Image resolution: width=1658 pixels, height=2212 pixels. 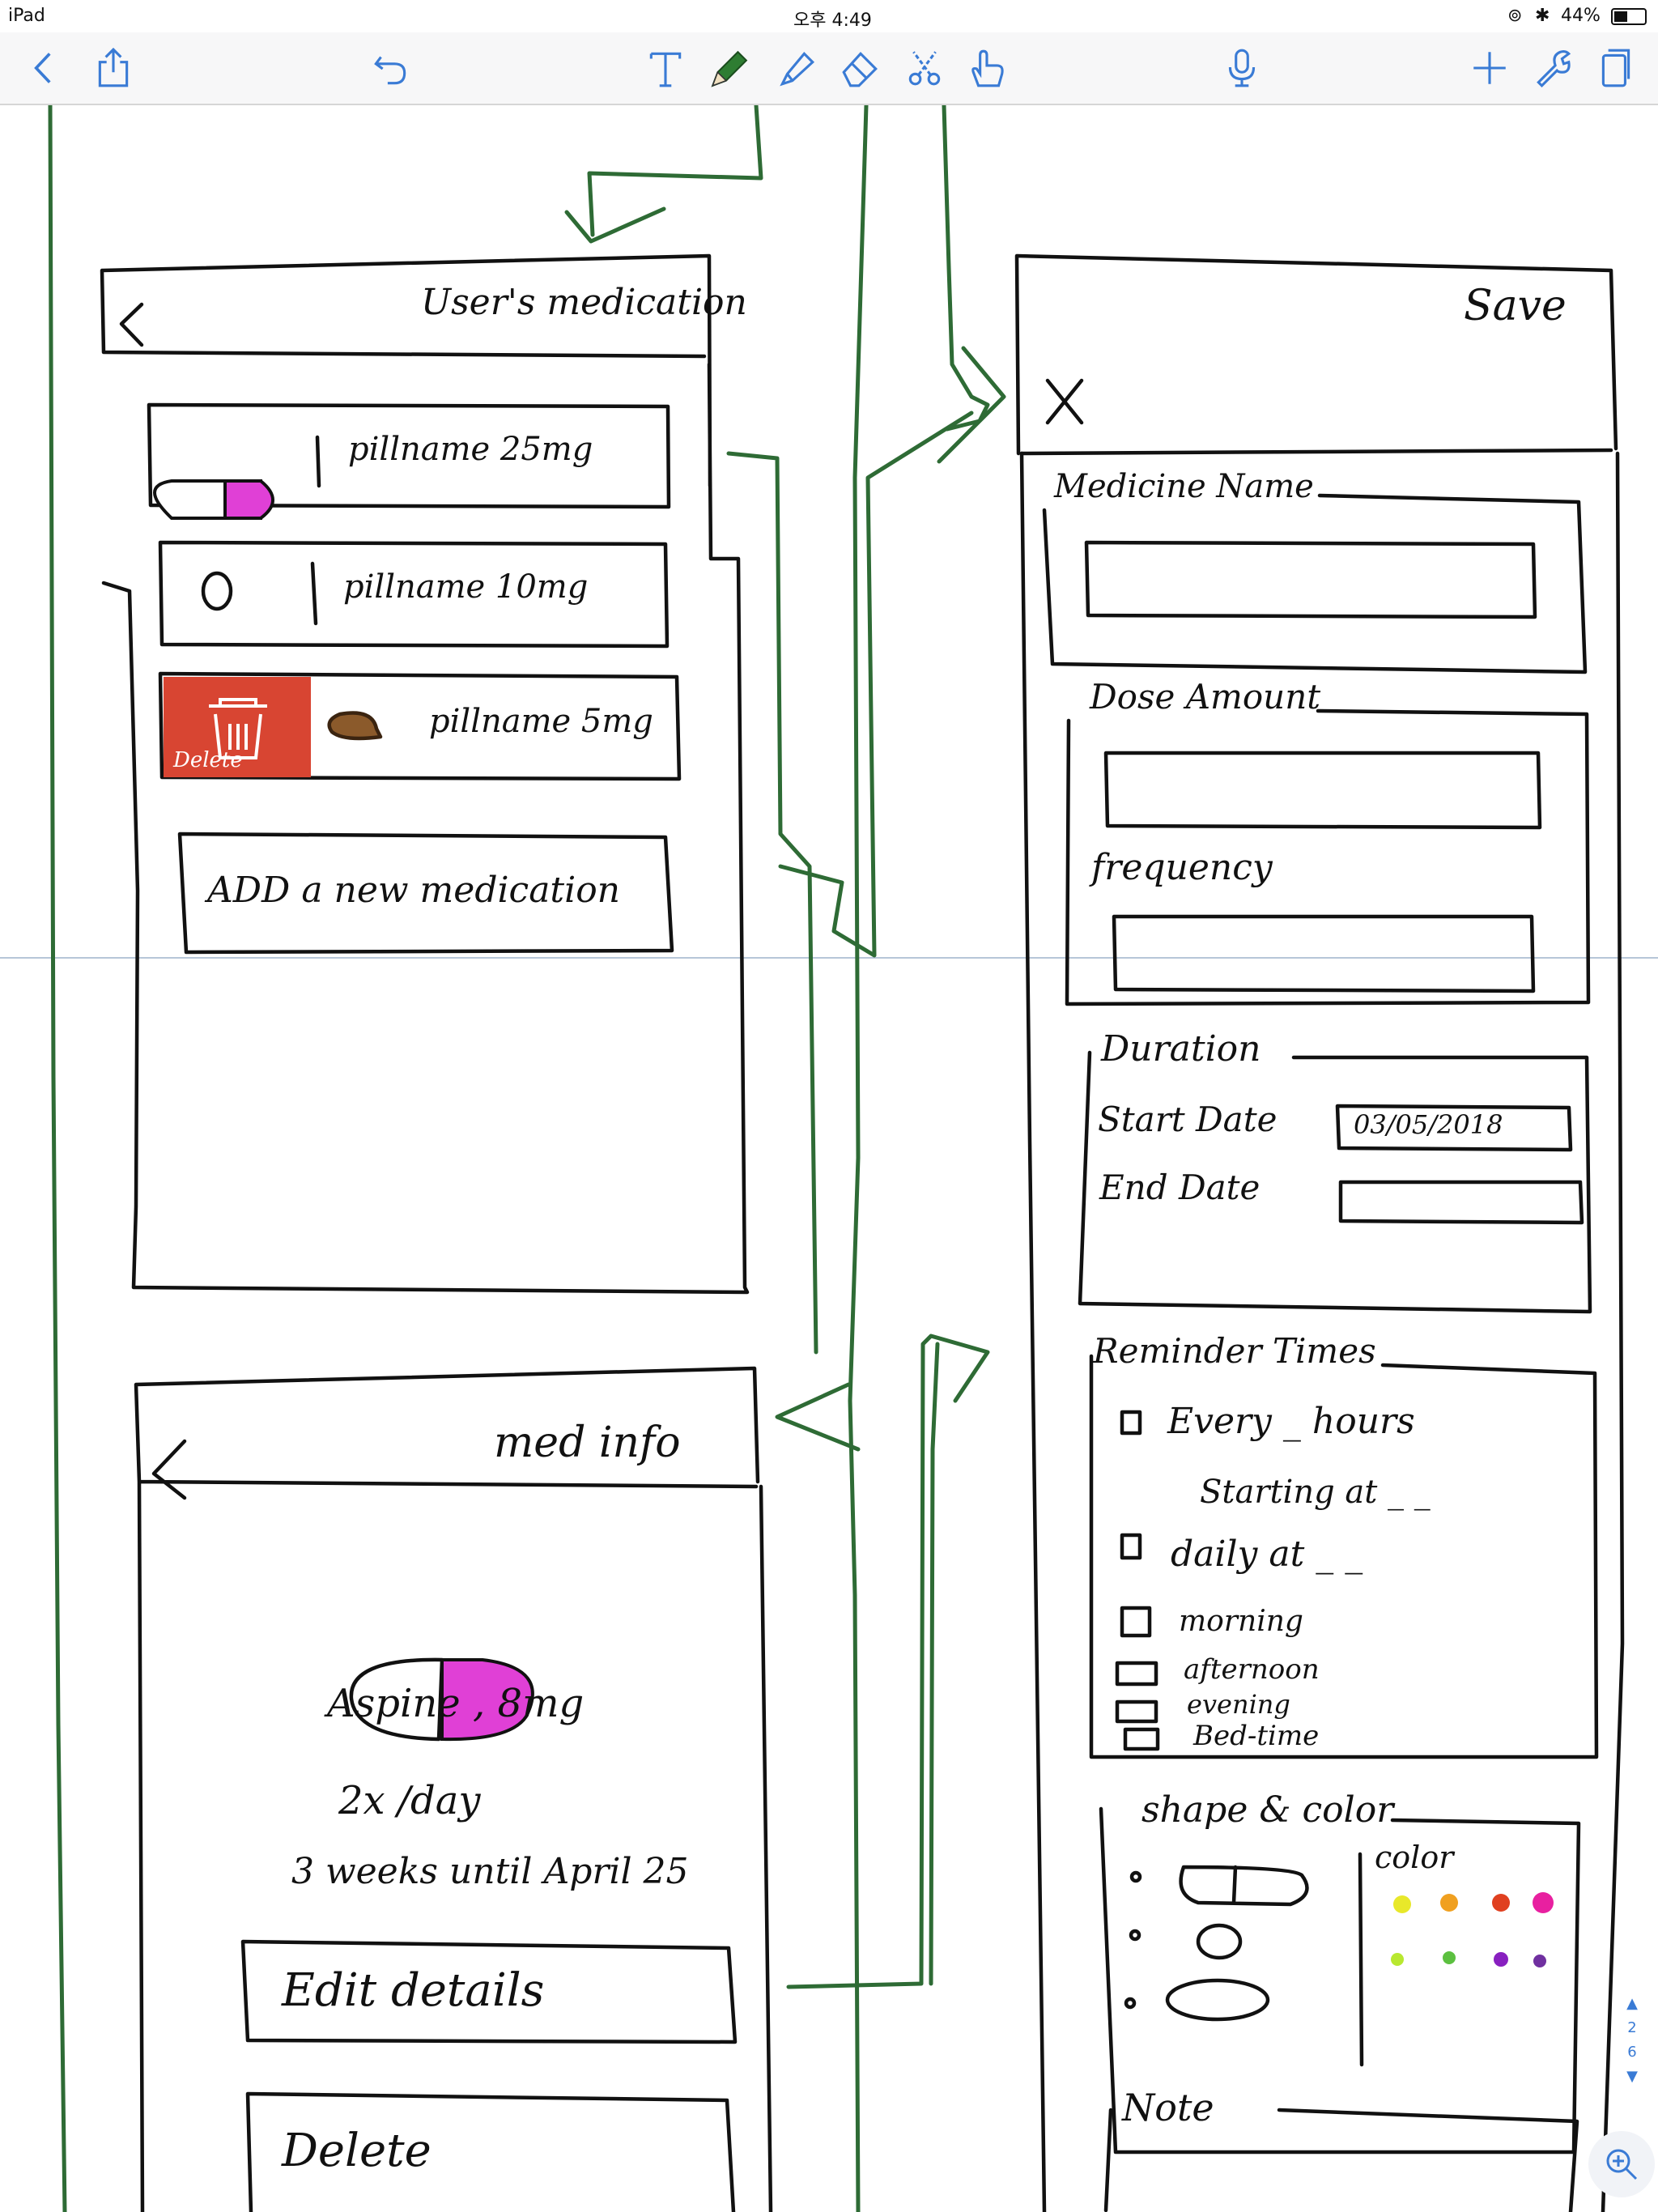 What do you see at coordinates (409, 1800) in the screenshot?
I see `medication-frequency: 2x /day` at bounding box center [409, 1800].